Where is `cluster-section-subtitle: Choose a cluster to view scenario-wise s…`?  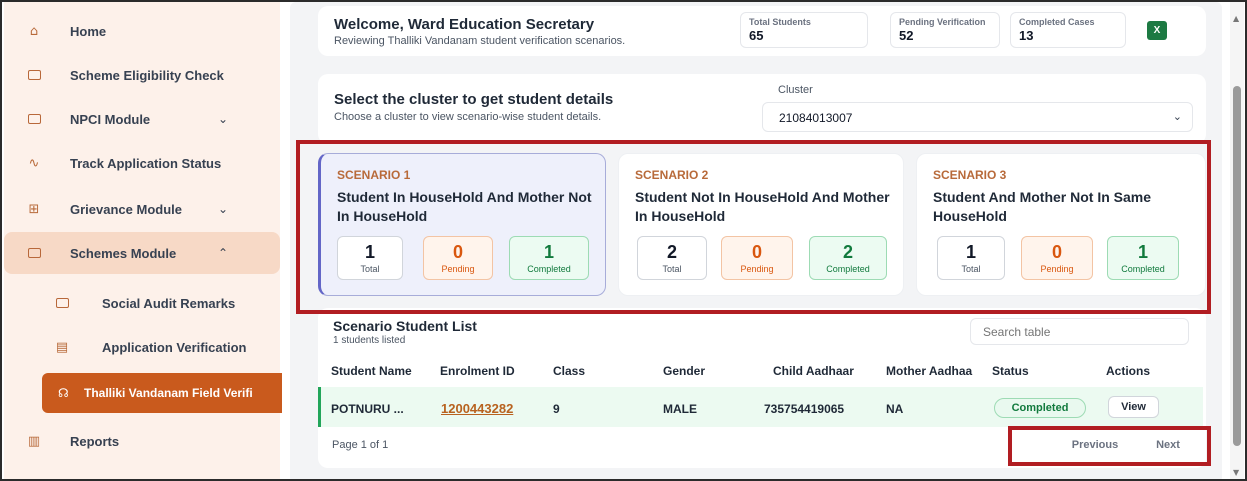
cluster-section-subtitle: Choose a cluster to view scenario-wise s… is located at coordinates (468, 117).